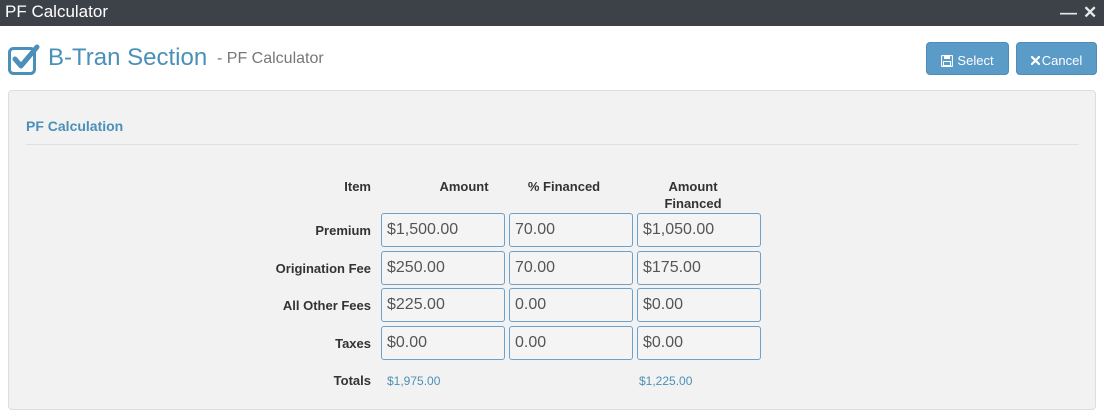  Describe the element at coordinates (693, 186) in the screenshot. I see `column-header-amount-financed-line1: Amount` at that location.